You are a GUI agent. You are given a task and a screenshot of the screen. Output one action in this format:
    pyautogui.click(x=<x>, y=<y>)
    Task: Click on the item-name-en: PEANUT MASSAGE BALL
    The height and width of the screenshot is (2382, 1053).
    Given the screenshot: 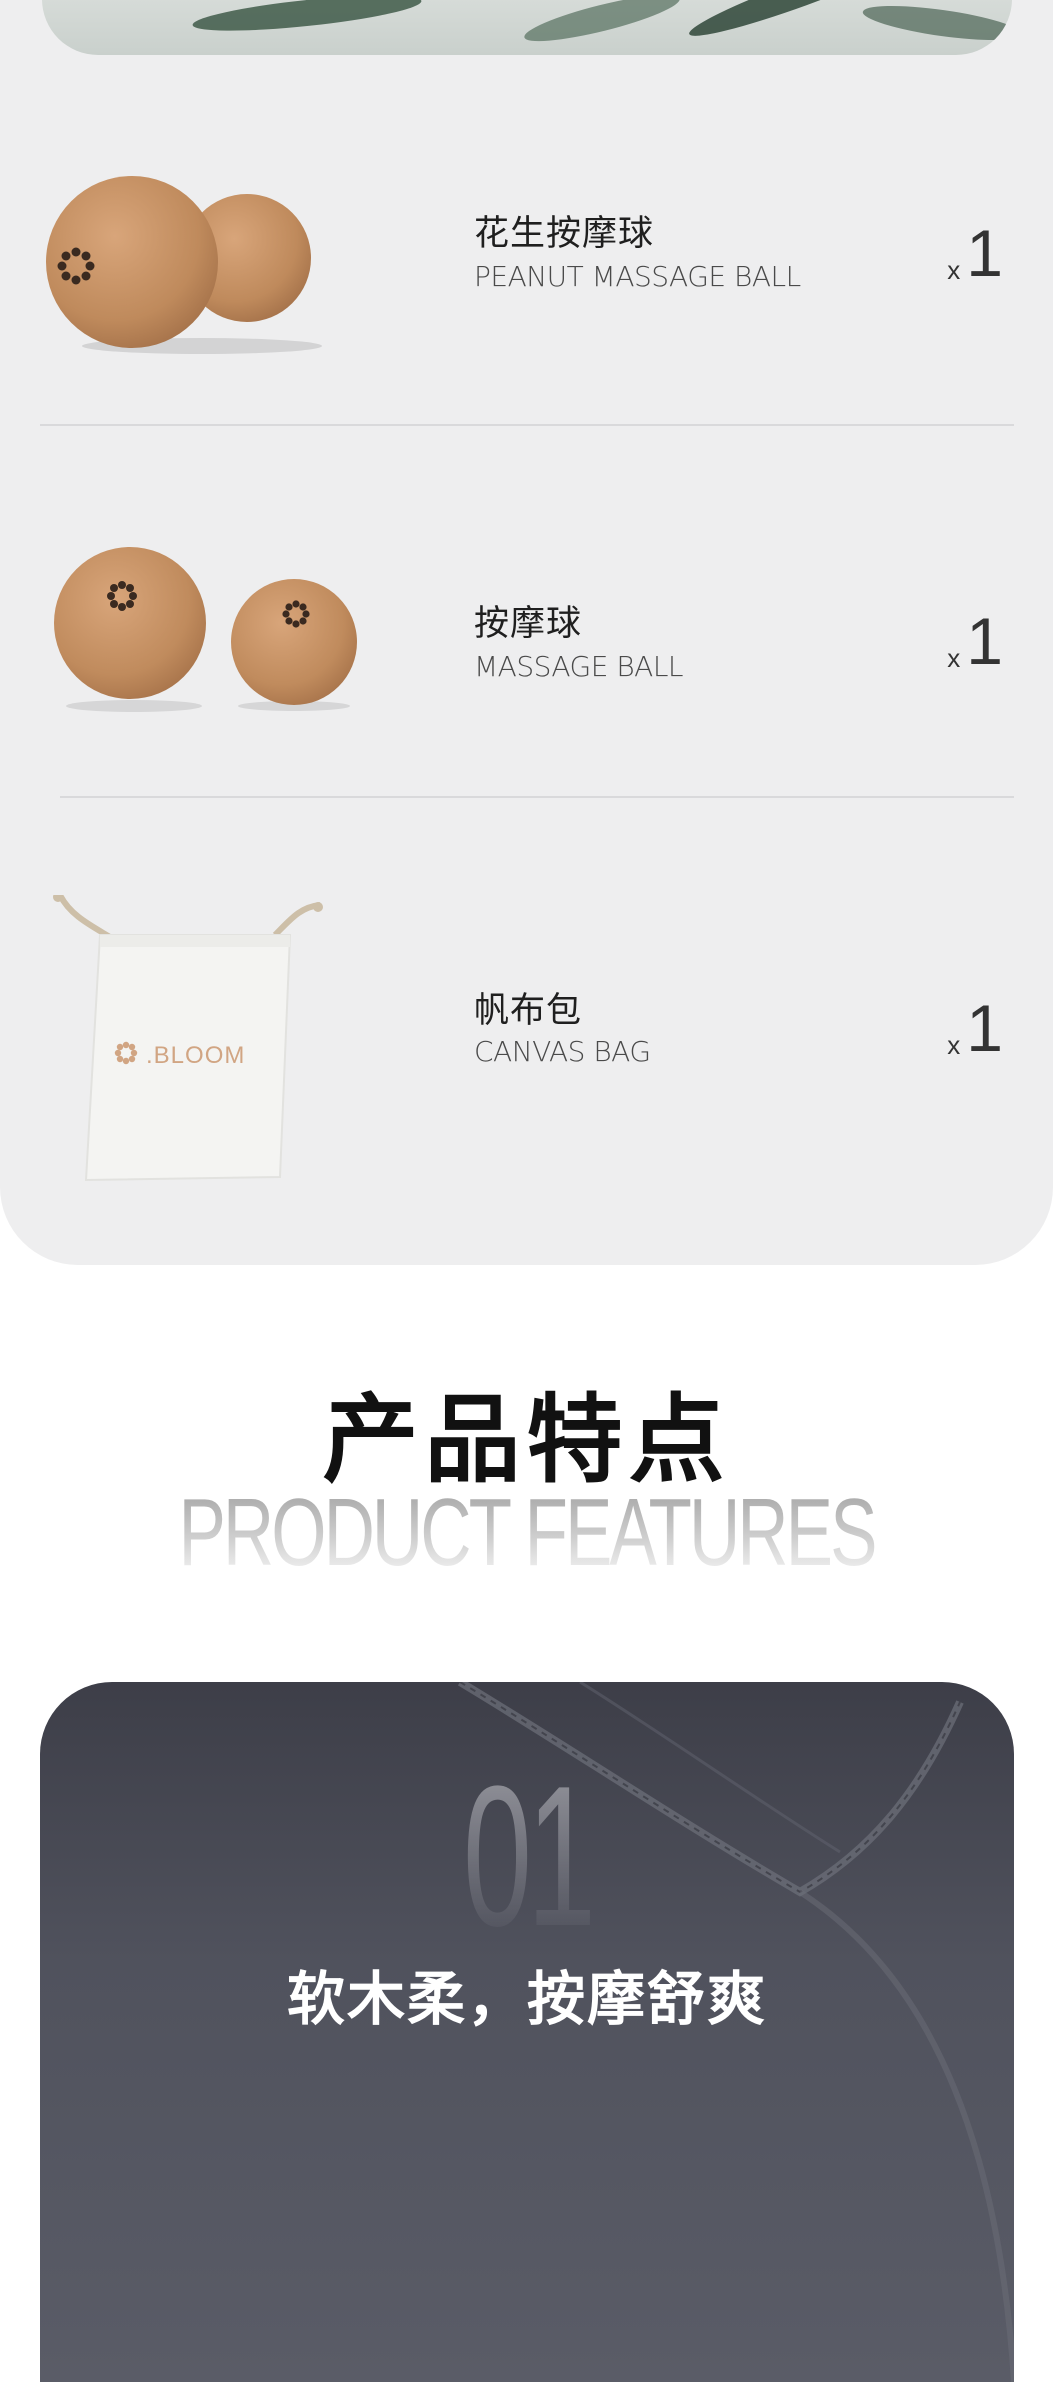 What is the action you would take?
    pyautogui.click(x=637, y=276)
    